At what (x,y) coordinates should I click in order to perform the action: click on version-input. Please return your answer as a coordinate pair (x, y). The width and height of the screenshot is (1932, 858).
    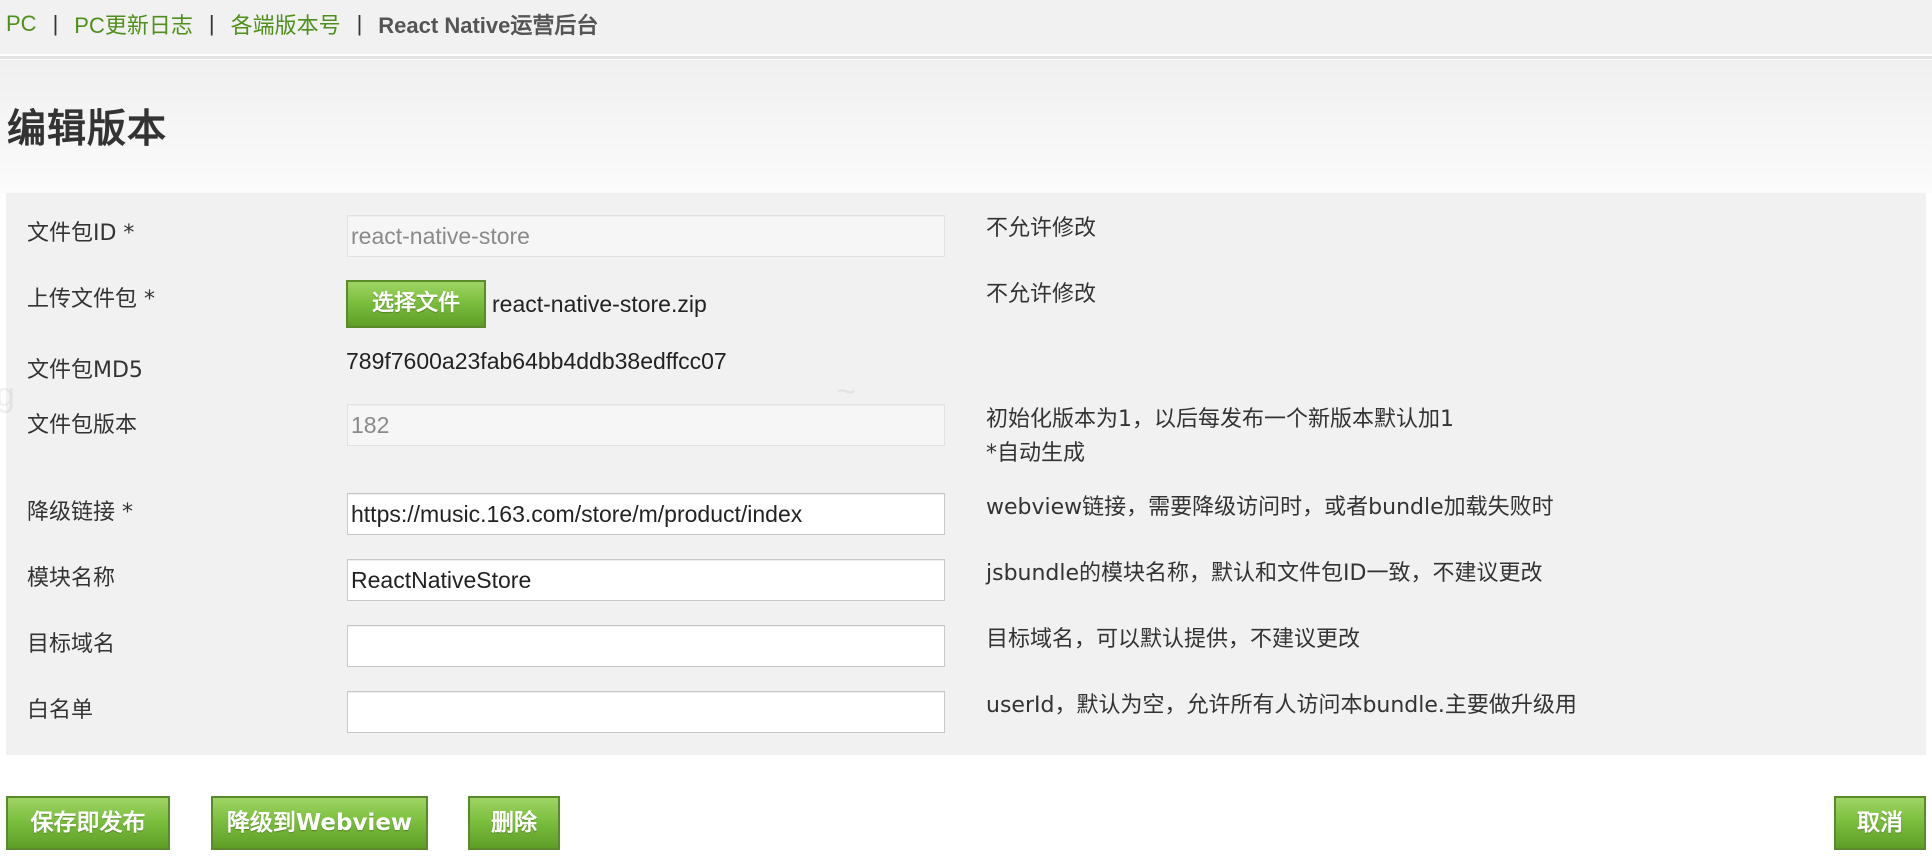
    Looking at the image, I should click on (646, 425).